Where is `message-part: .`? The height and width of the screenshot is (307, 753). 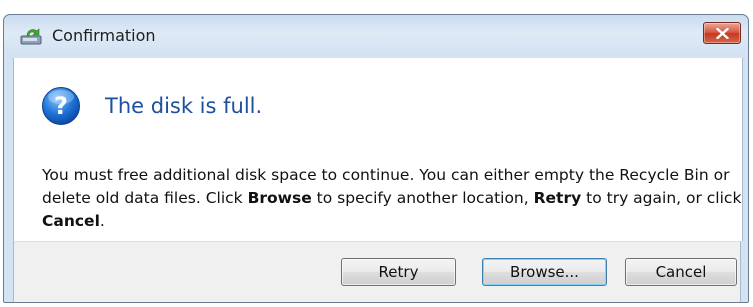
message-part: . is located at coordinates (102, 221).